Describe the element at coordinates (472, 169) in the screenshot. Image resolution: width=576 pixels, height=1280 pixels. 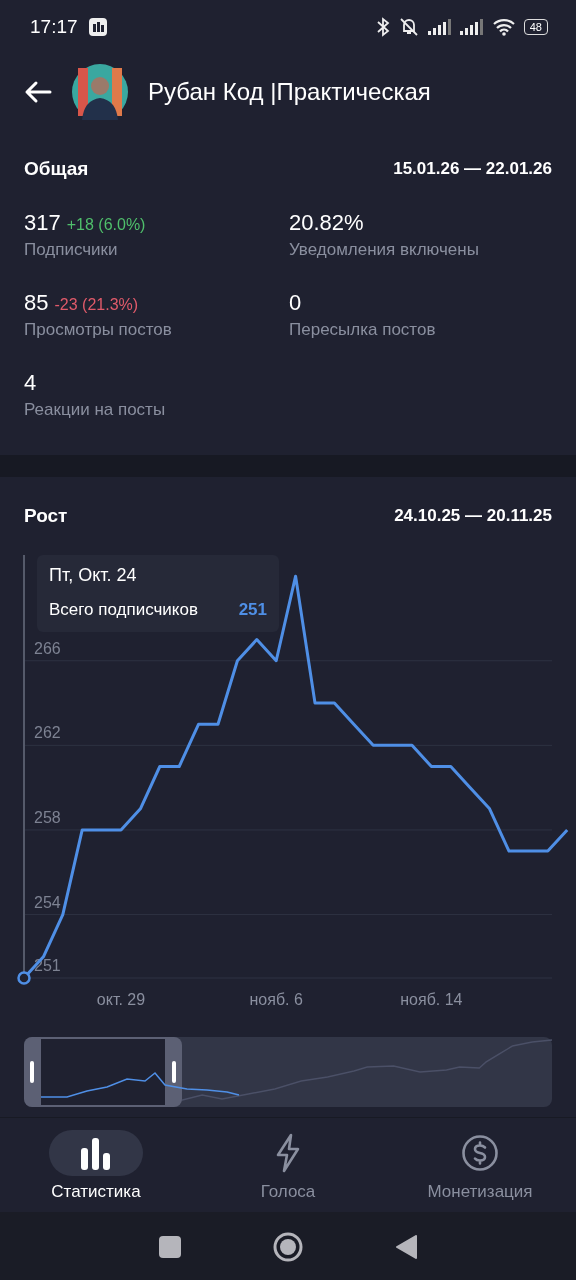
I see `date-range: 15.01.26 — 22.01.26` at that location.